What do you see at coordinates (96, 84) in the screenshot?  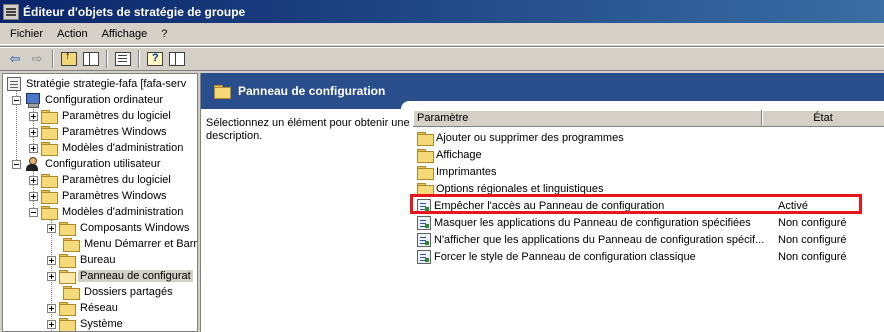 I see `tree-item-root: Stratégie strategie-fafa [fafa-serv` at bounding box center [96, 84].